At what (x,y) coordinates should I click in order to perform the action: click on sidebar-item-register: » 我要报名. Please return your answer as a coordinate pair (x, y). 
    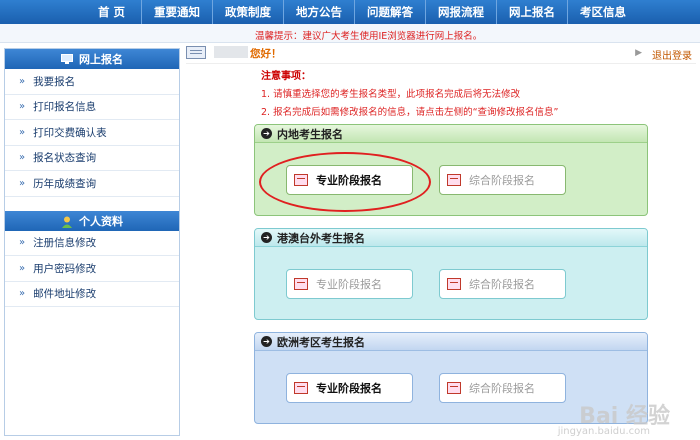
    Looking at the image, I should click on (92, 82).